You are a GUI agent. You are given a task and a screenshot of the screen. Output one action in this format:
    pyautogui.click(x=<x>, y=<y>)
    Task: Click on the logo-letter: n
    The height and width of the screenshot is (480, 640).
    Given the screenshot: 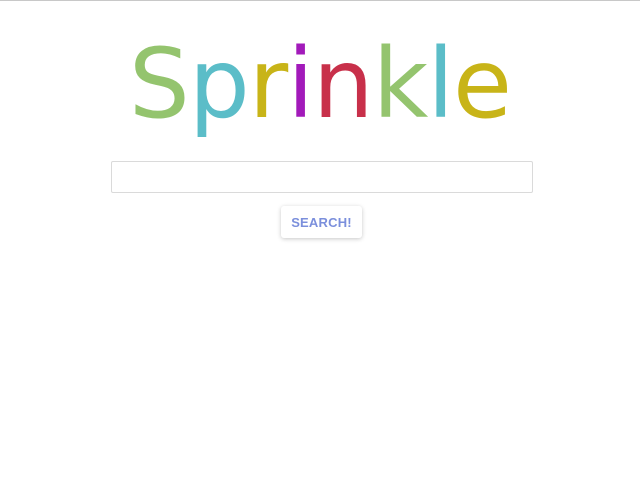 What is the action you would take?
    pyautogui.click(x=343, y=84)
    